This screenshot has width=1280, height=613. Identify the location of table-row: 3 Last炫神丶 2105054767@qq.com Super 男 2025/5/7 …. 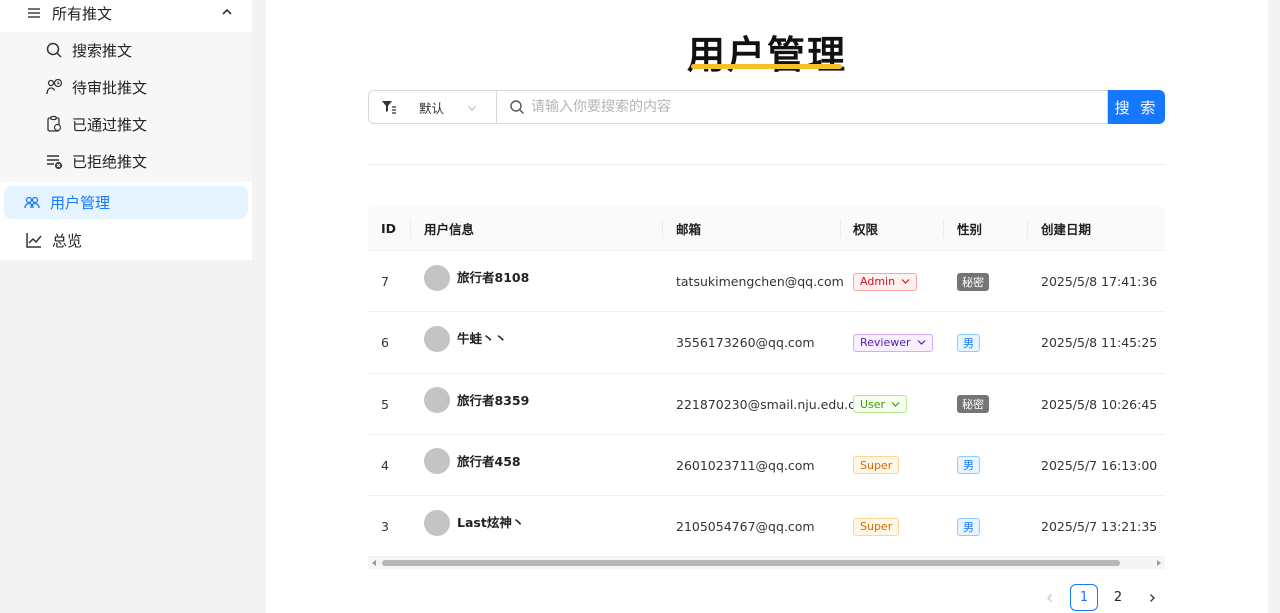
(766, 527).